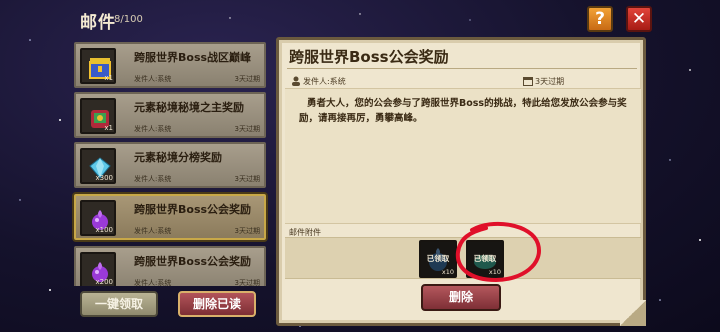  What do you see at coordinates (528, 81) in the screenshot?
I see `calendar-icon` at bounding box center [528, 81].